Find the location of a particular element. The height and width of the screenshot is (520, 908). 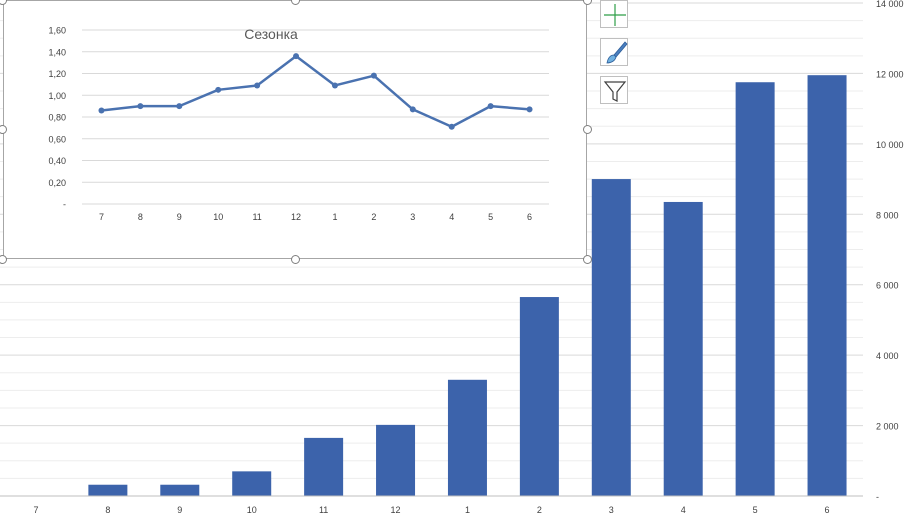

x-tick-label: 10 is located at coordinates (252, 510).